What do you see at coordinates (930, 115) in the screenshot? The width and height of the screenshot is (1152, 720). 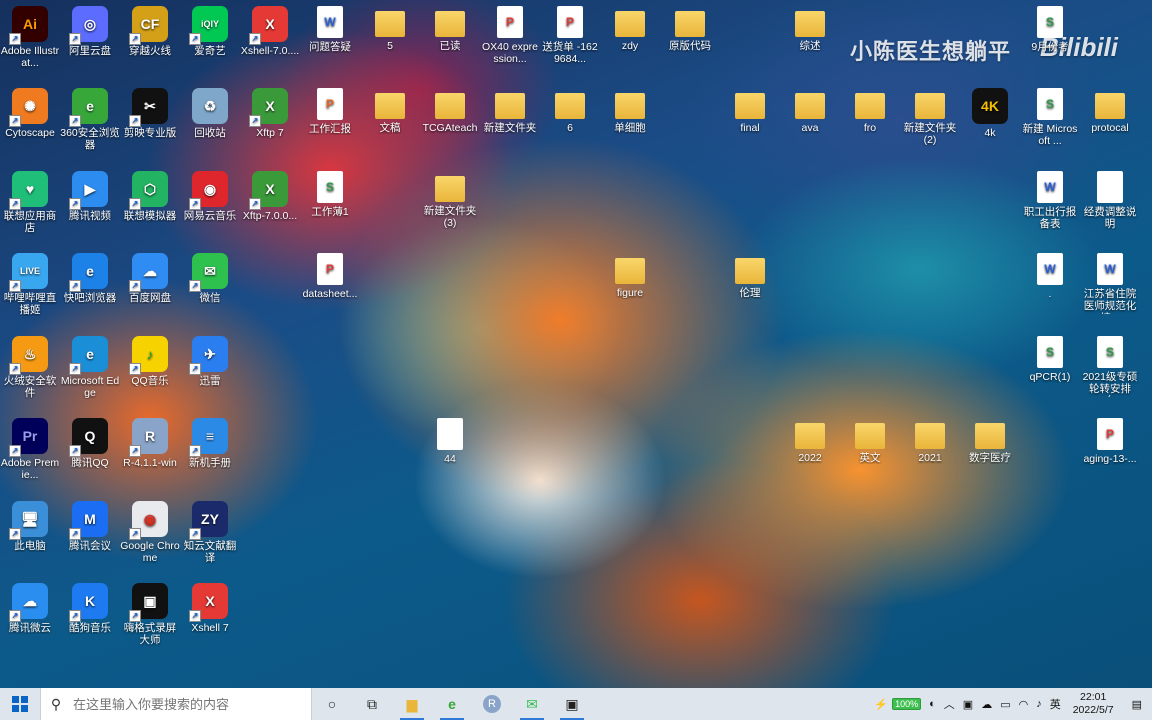 I see `desktop-icon: 新建文件夹 (2)` at bounding box center [930, 115].